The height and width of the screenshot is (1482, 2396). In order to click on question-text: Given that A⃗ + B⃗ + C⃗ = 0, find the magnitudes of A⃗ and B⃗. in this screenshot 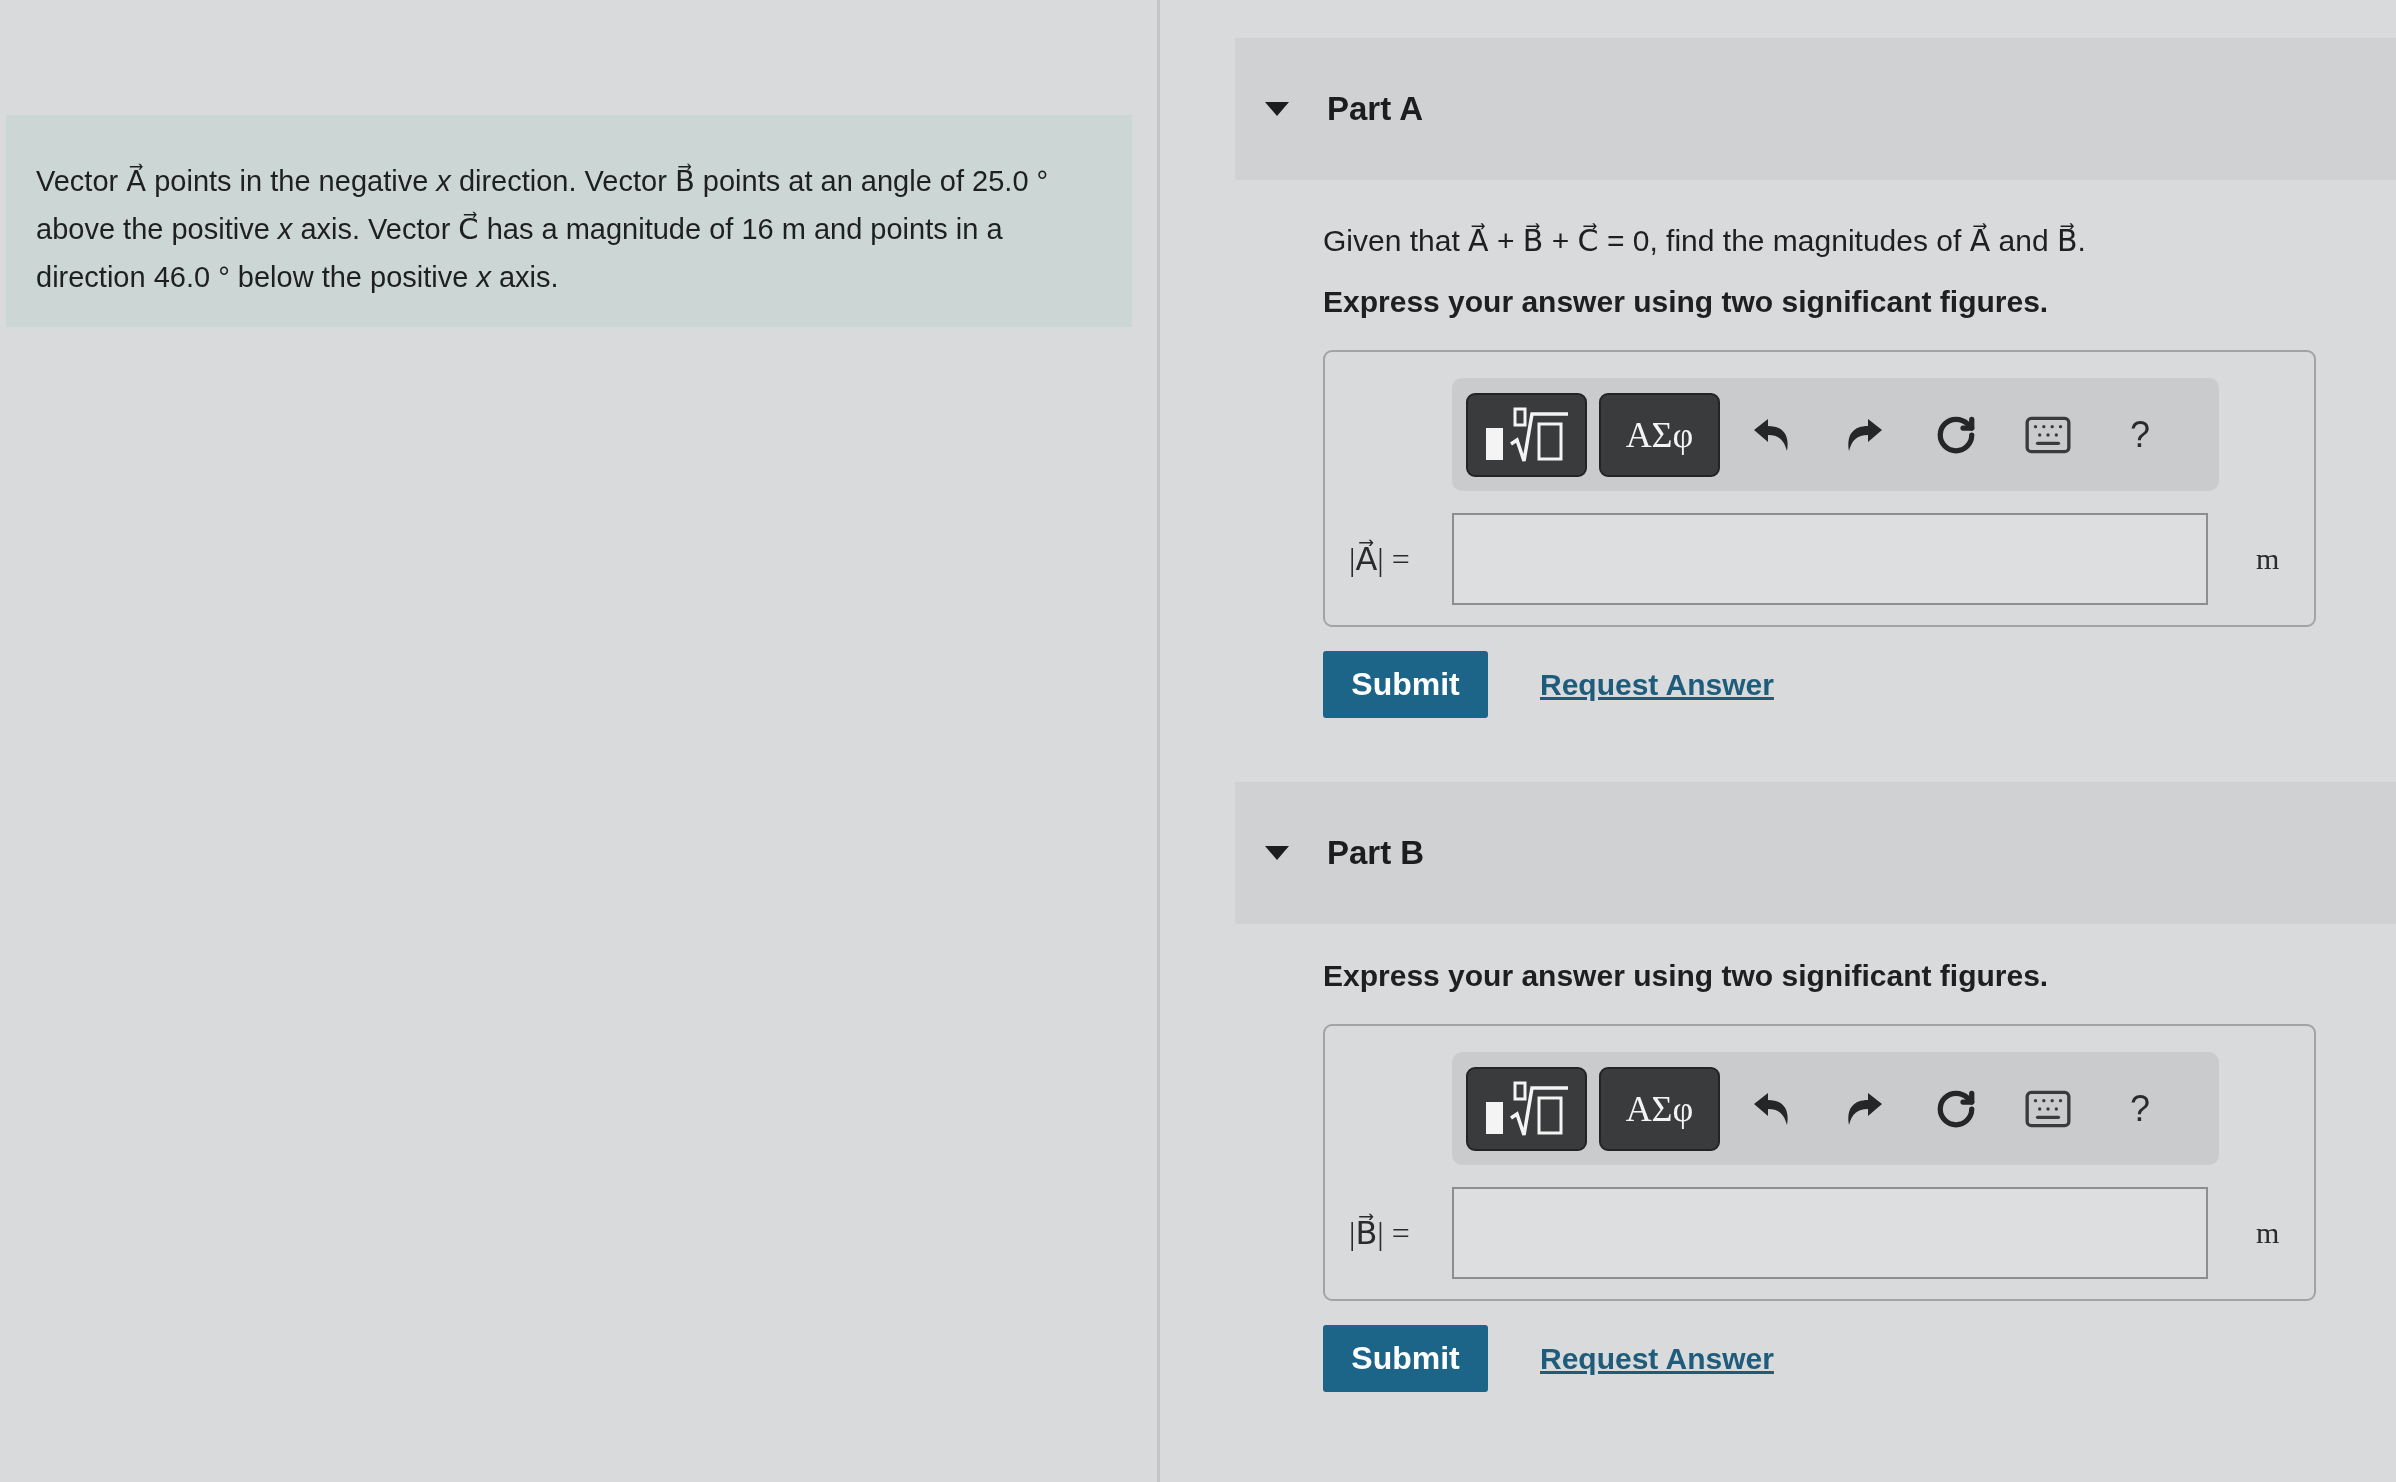, I will do `click(1705, 241)`.